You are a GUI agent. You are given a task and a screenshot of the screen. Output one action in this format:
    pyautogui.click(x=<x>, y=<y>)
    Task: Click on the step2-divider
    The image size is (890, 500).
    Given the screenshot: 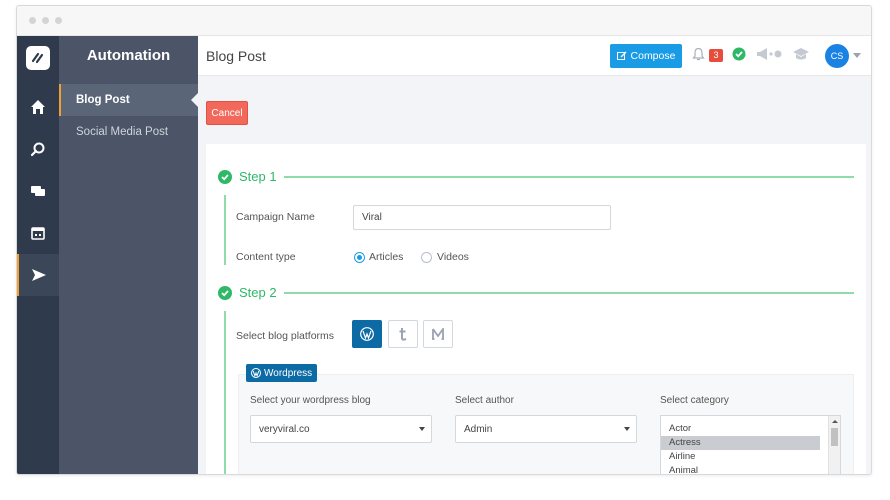 What is the action you would take?
    pyautogui.click(x=569, y=293)
    